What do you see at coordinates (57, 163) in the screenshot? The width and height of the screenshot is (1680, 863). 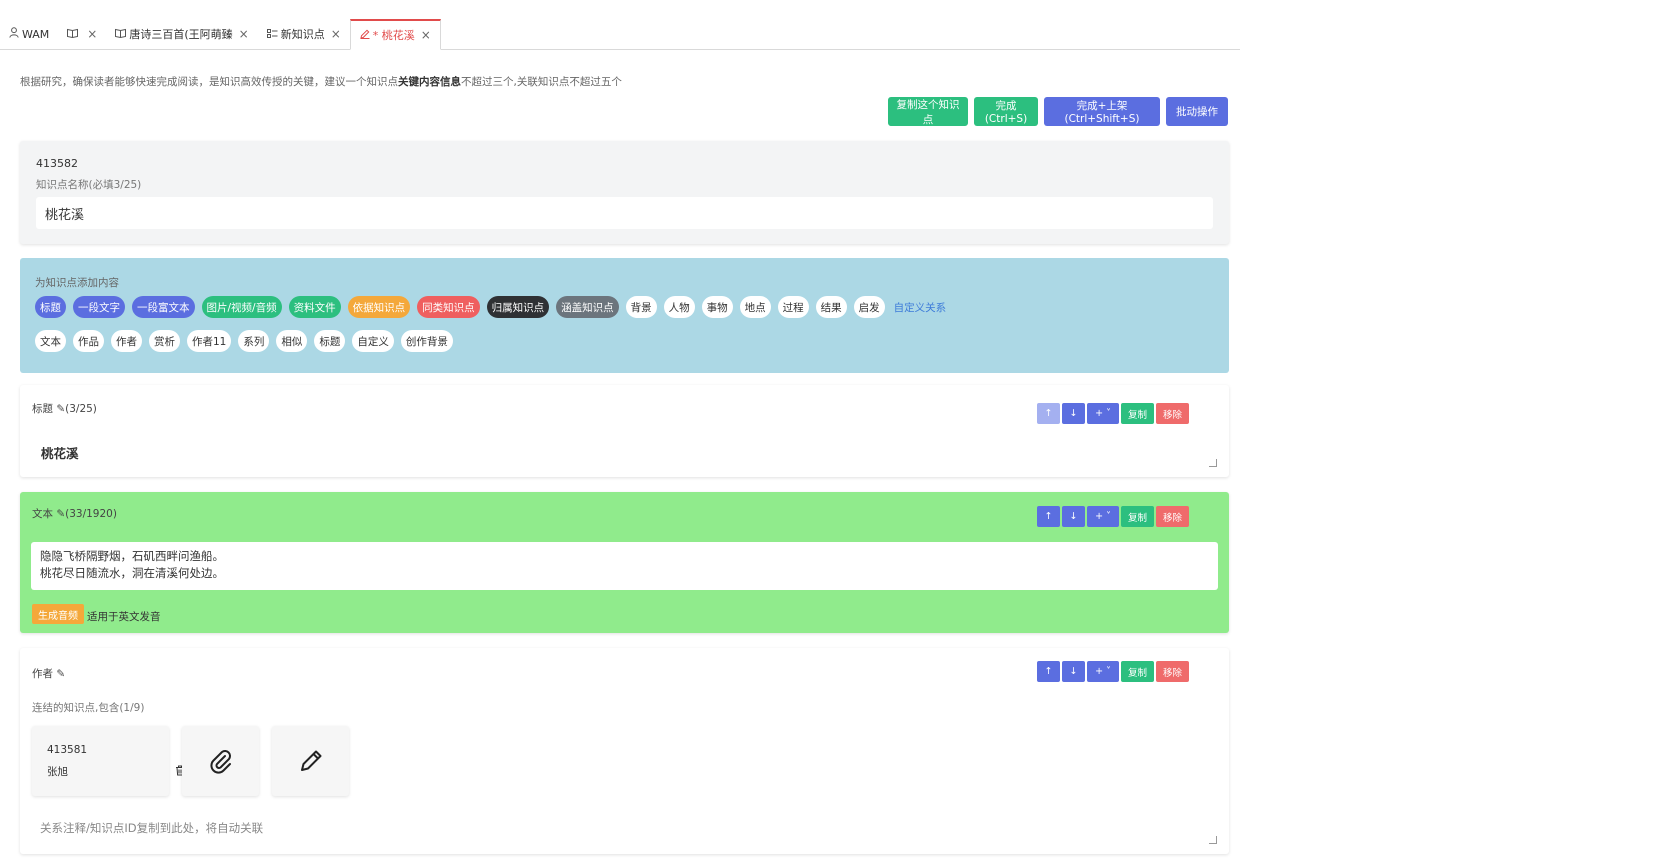 I see `knowledge-id: 413582` at bounding box center [57, 163].